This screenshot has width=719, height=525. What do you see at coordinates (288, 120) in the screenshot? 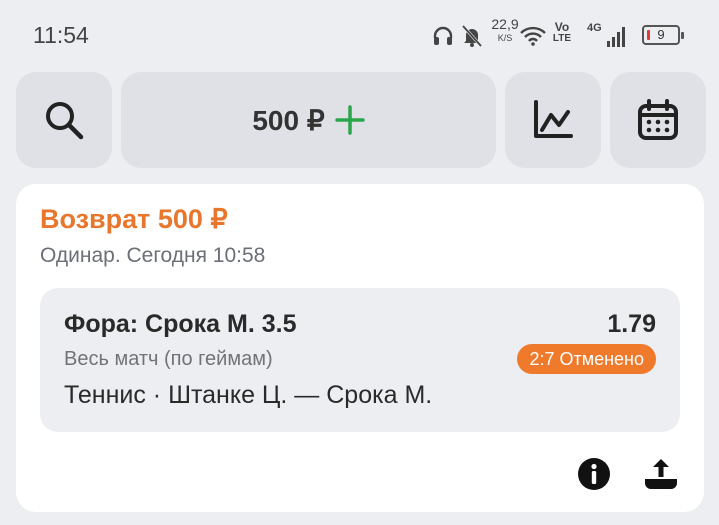
I see `balance-amount: 500 ₽` at bounding box center [288, 120].